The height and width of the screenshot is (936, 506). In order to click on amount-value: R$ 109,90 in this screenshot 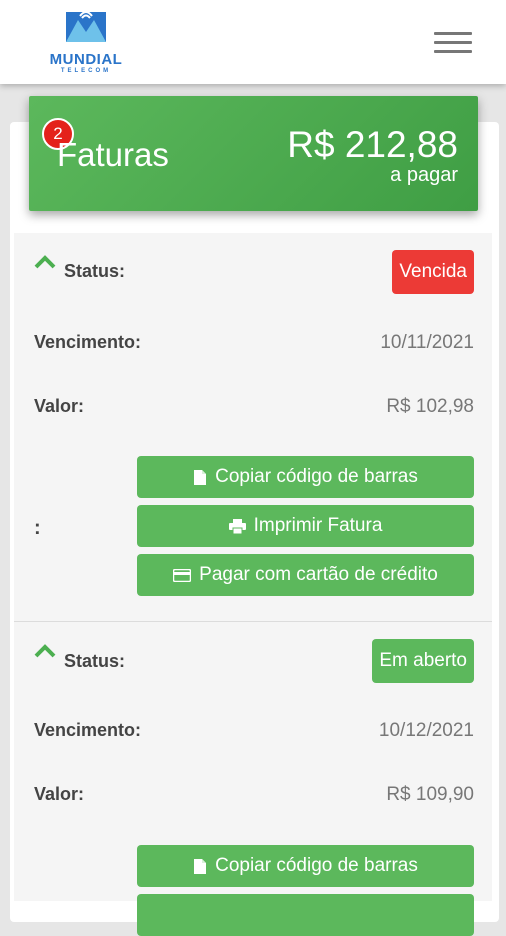, I will do `click(430, 794)`.